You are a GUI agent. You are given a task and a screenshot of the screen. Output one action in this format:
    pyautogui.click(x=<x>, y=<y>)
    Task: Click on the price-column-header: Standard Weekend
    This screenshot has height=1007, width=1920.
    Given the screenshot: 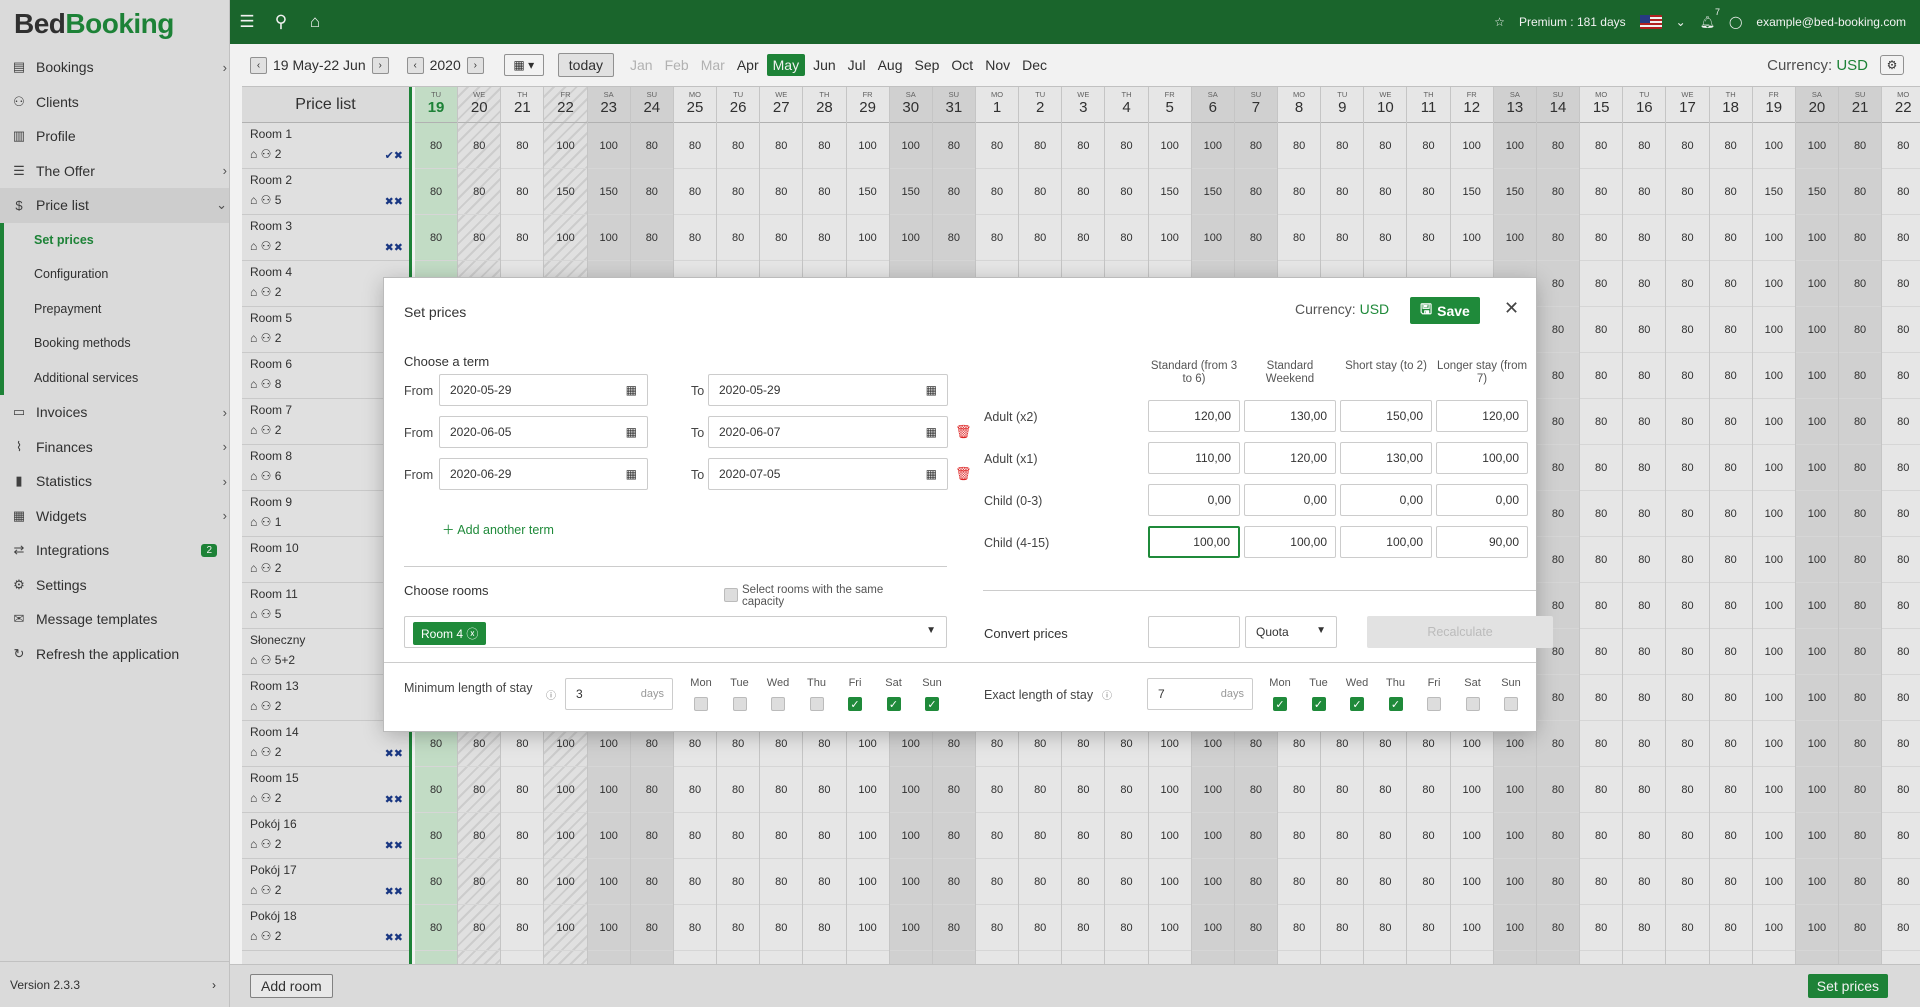 What is the action you would take?
    pyautogui.click(x=1290, y=372)
    